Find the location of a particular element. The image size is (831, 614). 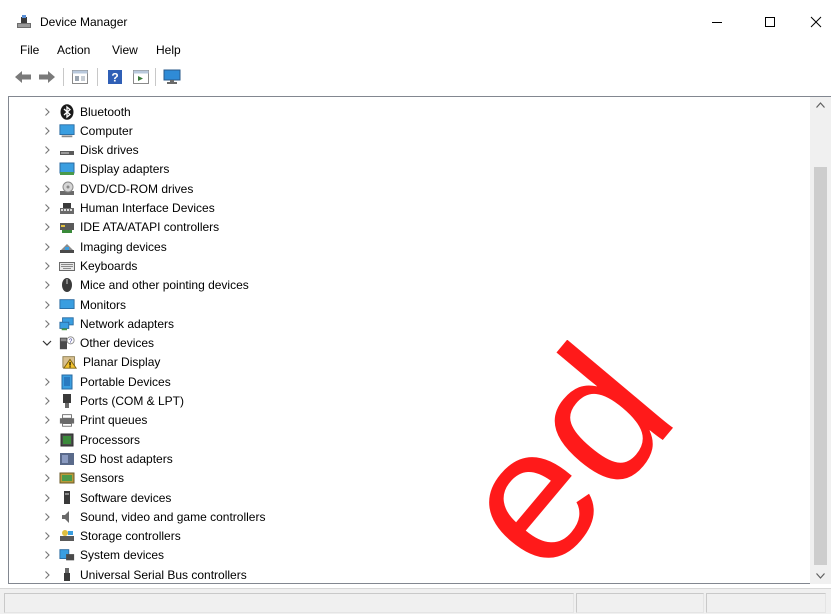

tree-item: Processors is located at coordinates (90, 439).